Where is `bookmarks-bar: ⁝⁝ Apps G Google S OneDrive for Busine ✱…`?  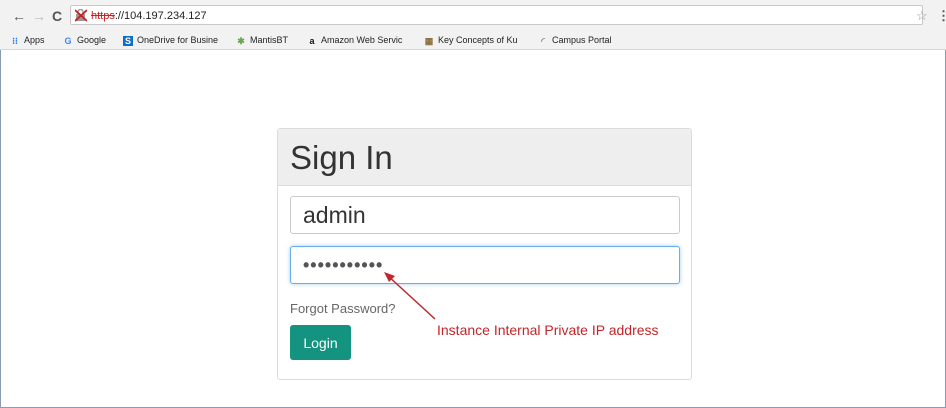
bookmarks-bar: ⁝⁝ Apps G Google S OneDrive for Busine ✱… is located at coordinates (473, 41).